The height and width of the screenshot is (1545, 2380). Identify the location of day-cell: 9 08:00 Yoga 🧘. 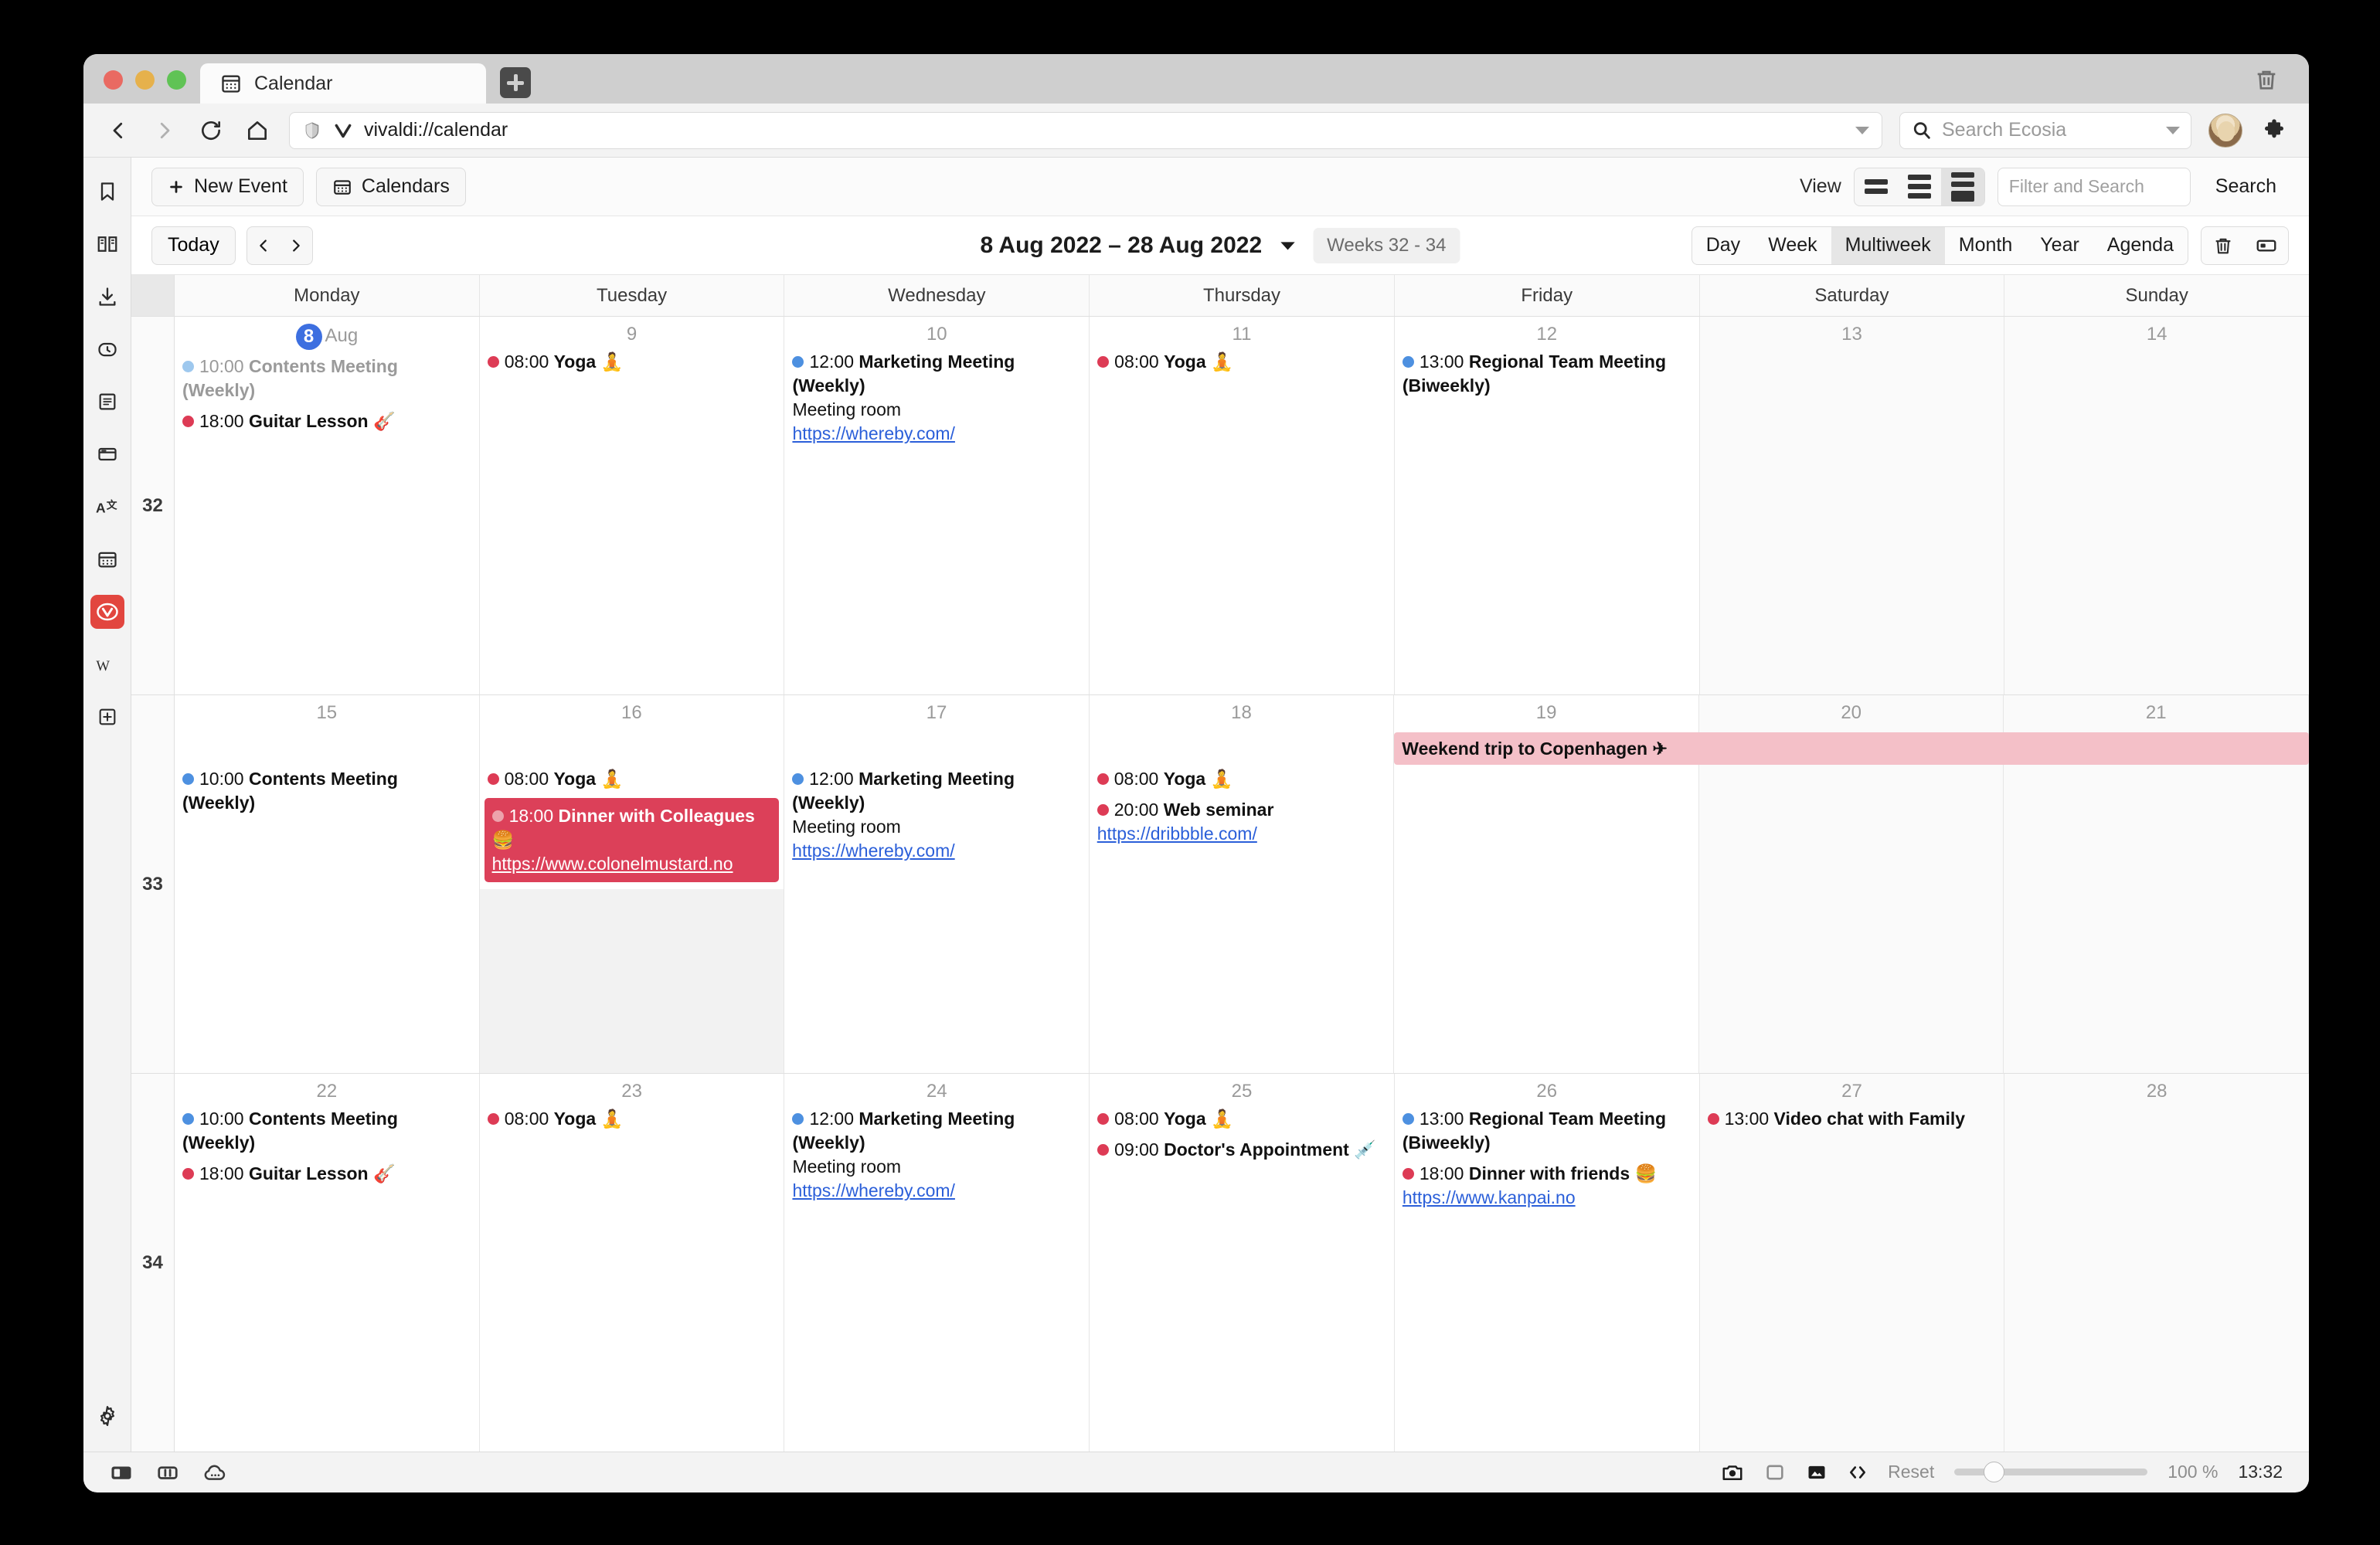
(632, 505).